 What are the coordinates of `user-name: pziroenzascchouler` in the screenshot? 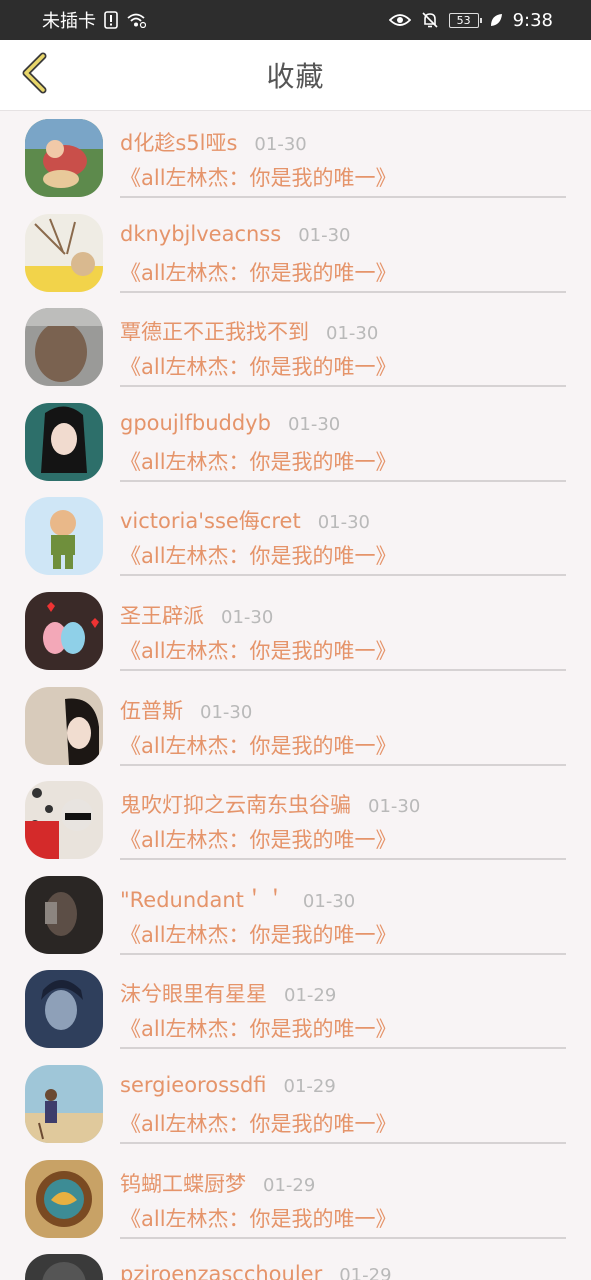 It's located at (221, 1271).